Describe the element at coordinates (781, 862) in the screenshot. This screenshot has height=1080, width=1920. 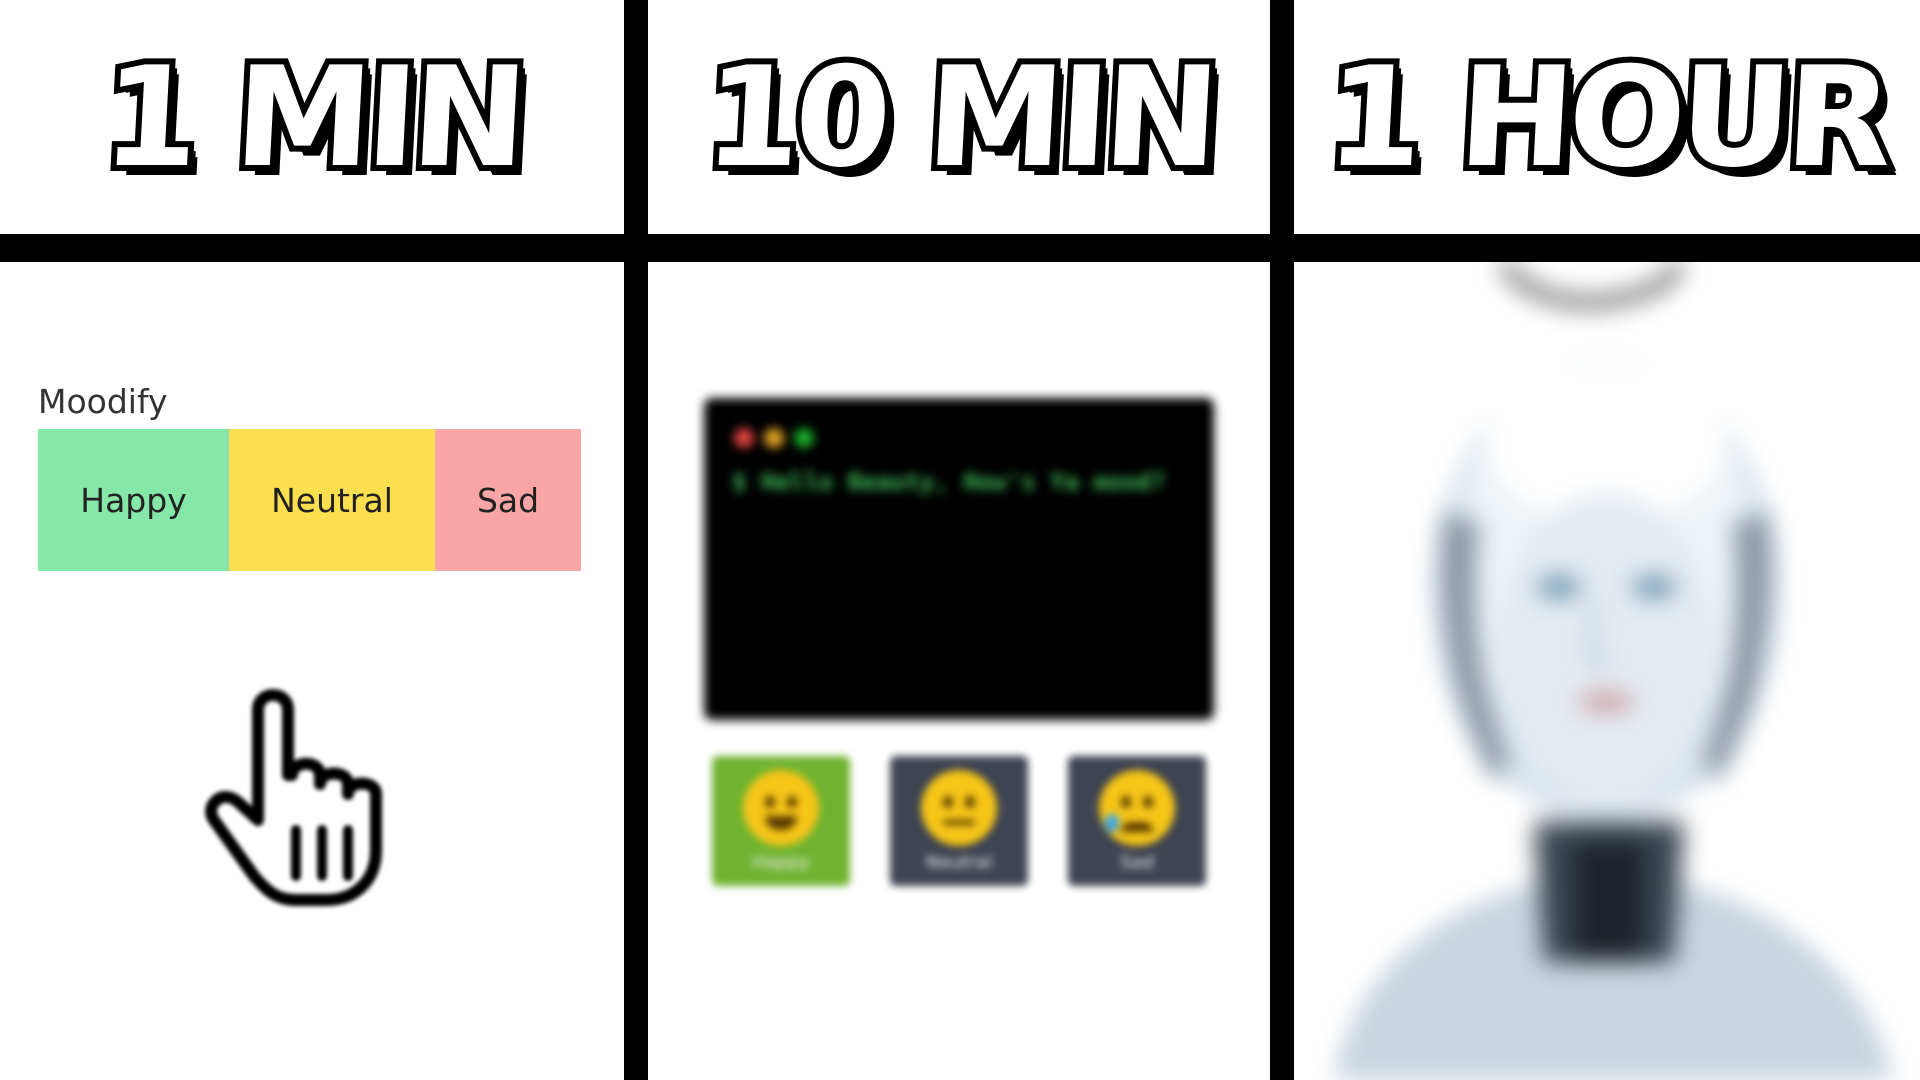
I see `emoji-button-label: Happy` at that location.